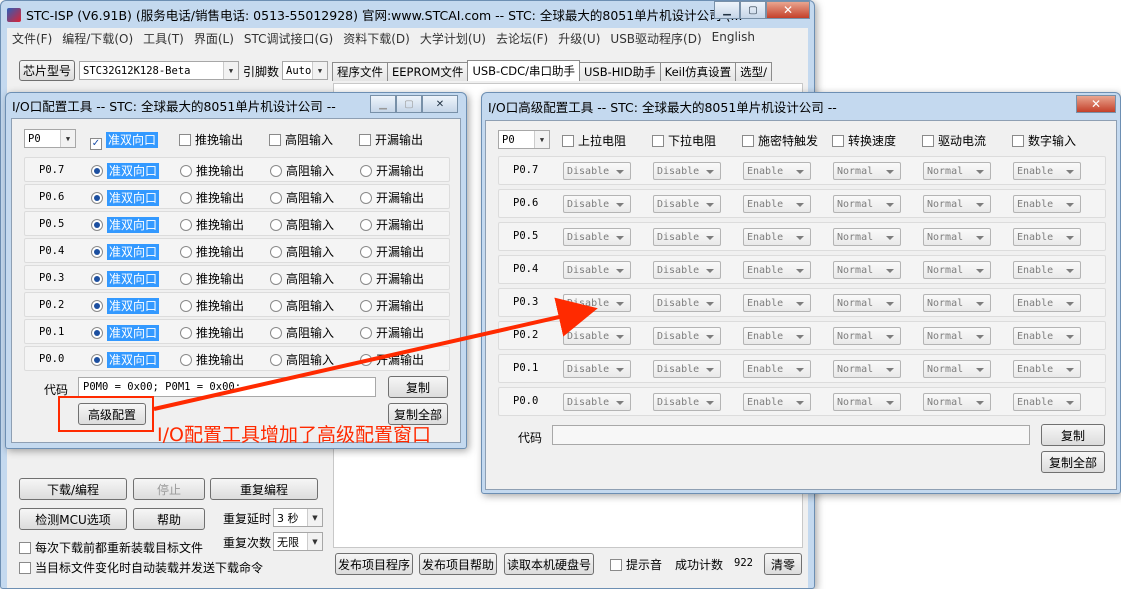  I want to click on arrow-line, so click(375, 354).